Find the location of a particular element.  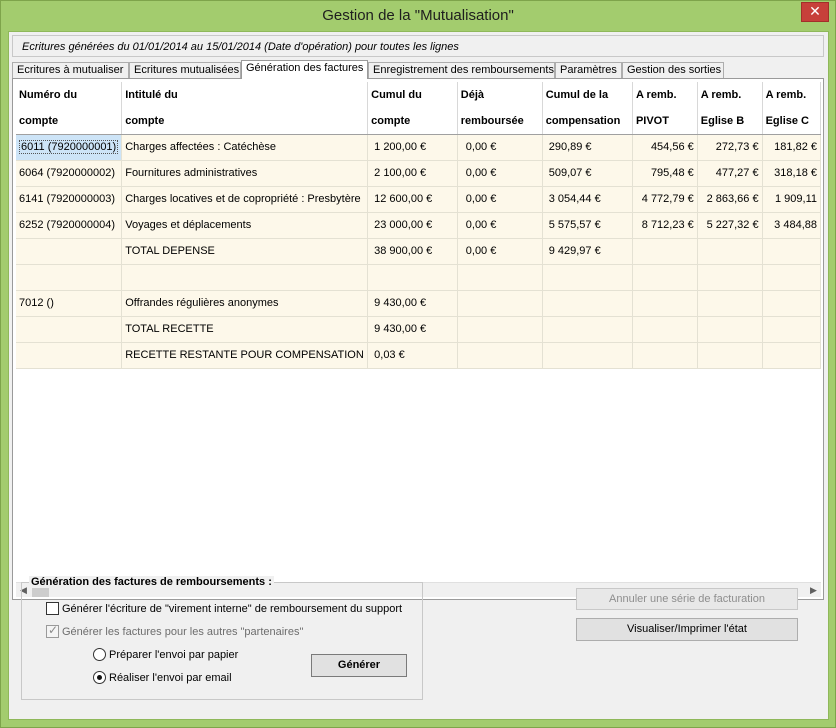

table-cell: 2 100,00 € is located at coordinates (412, 173).